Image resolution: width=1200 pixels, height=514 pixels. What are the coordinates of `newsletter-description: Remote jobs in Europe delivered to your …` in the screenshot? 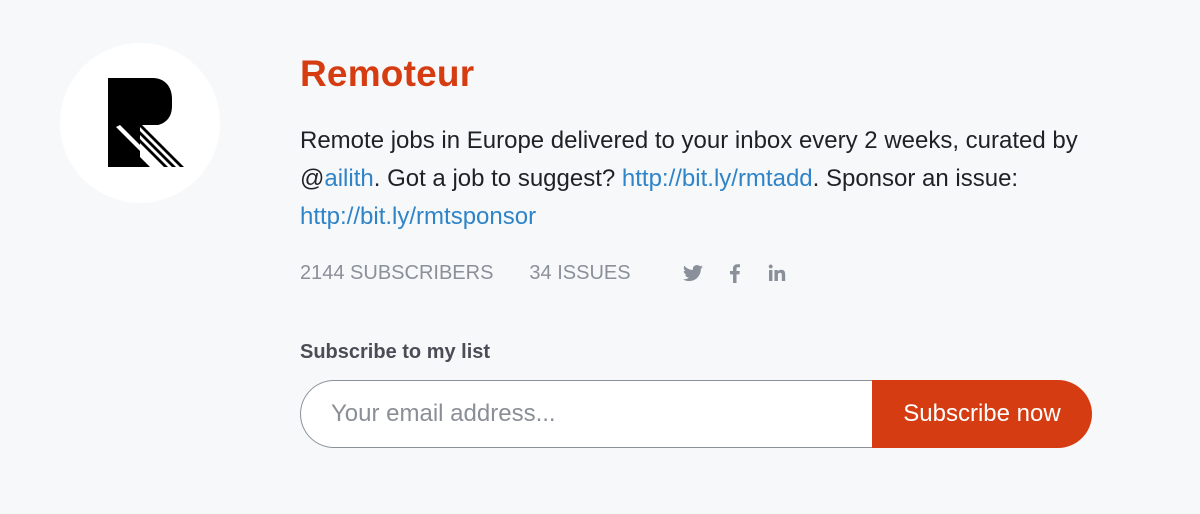 It's located at (700, 179).